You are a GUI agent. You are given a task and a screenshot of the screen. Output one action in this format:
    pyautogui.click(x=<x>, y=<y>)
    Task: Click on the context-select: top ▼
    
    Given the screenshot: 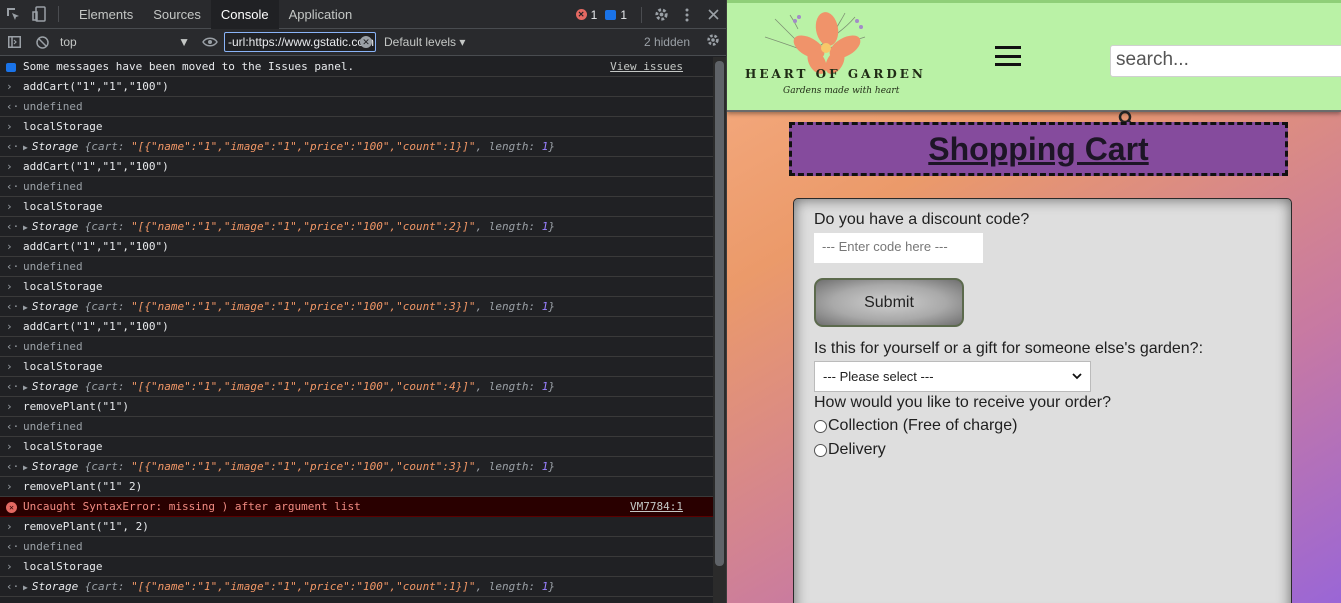 What is the action you would take?
    pyautogui.click(x=126, y=42)
    